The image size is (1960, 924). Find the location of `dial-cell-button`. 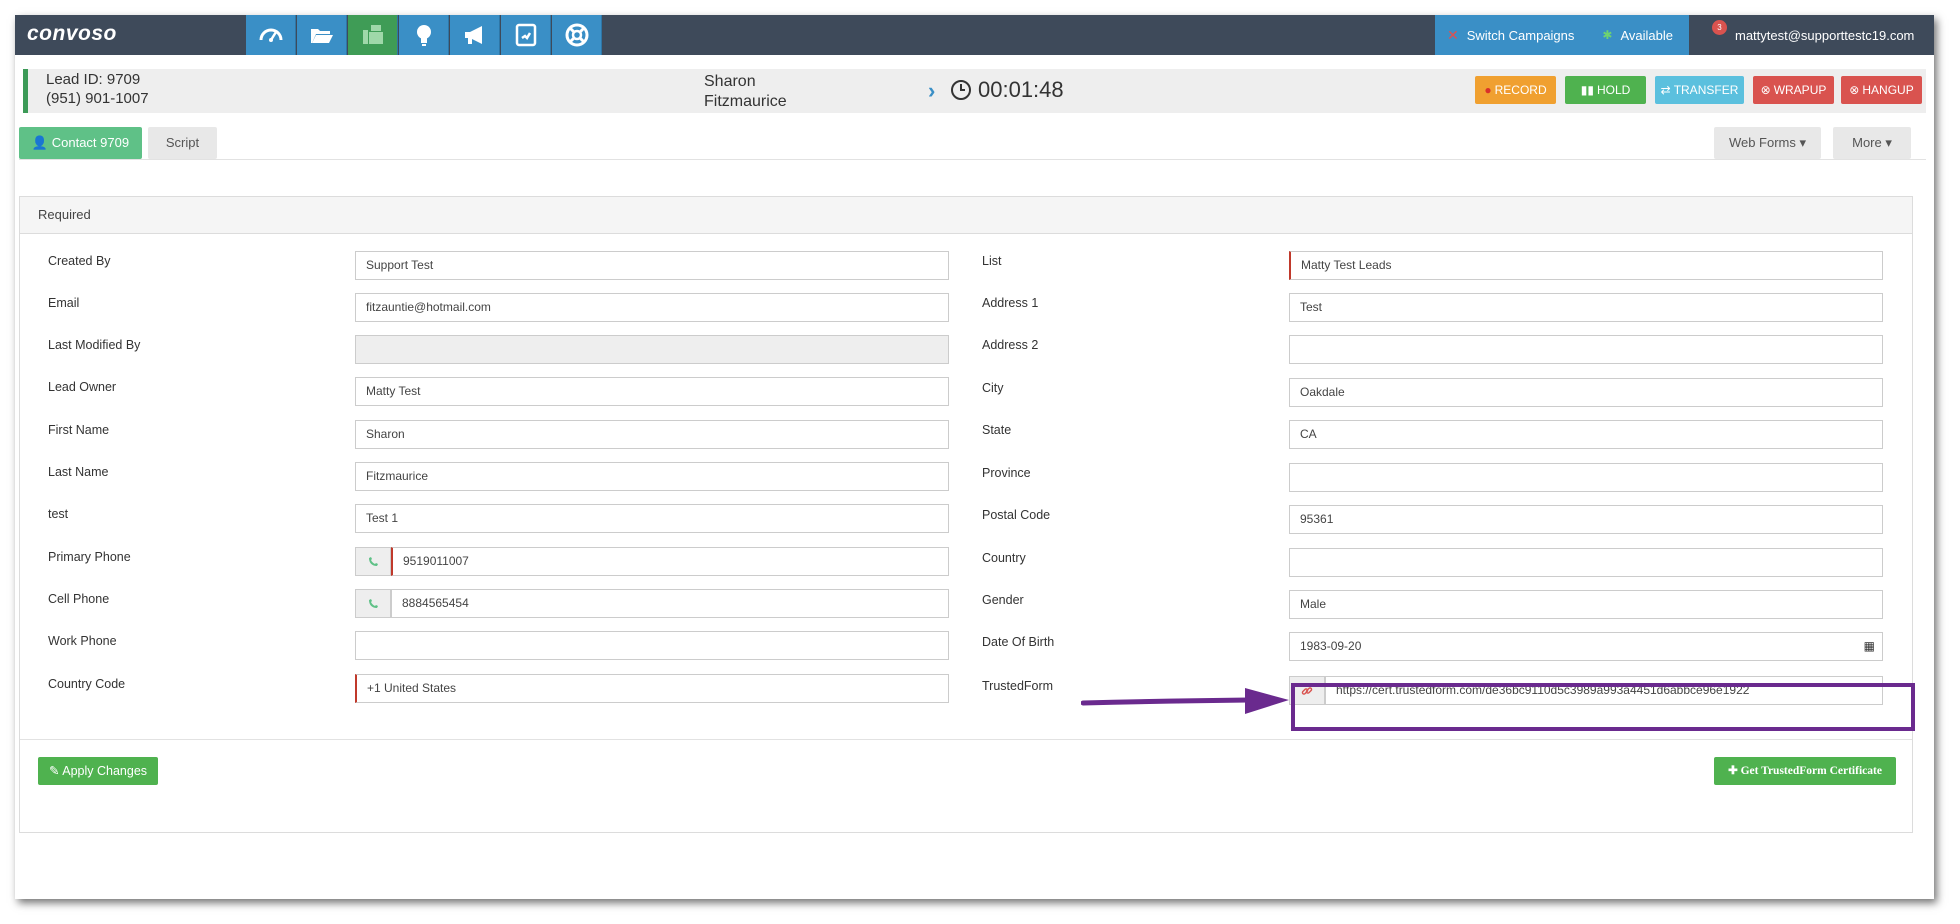

dial-cell-button is located at coordinates (373, 603).